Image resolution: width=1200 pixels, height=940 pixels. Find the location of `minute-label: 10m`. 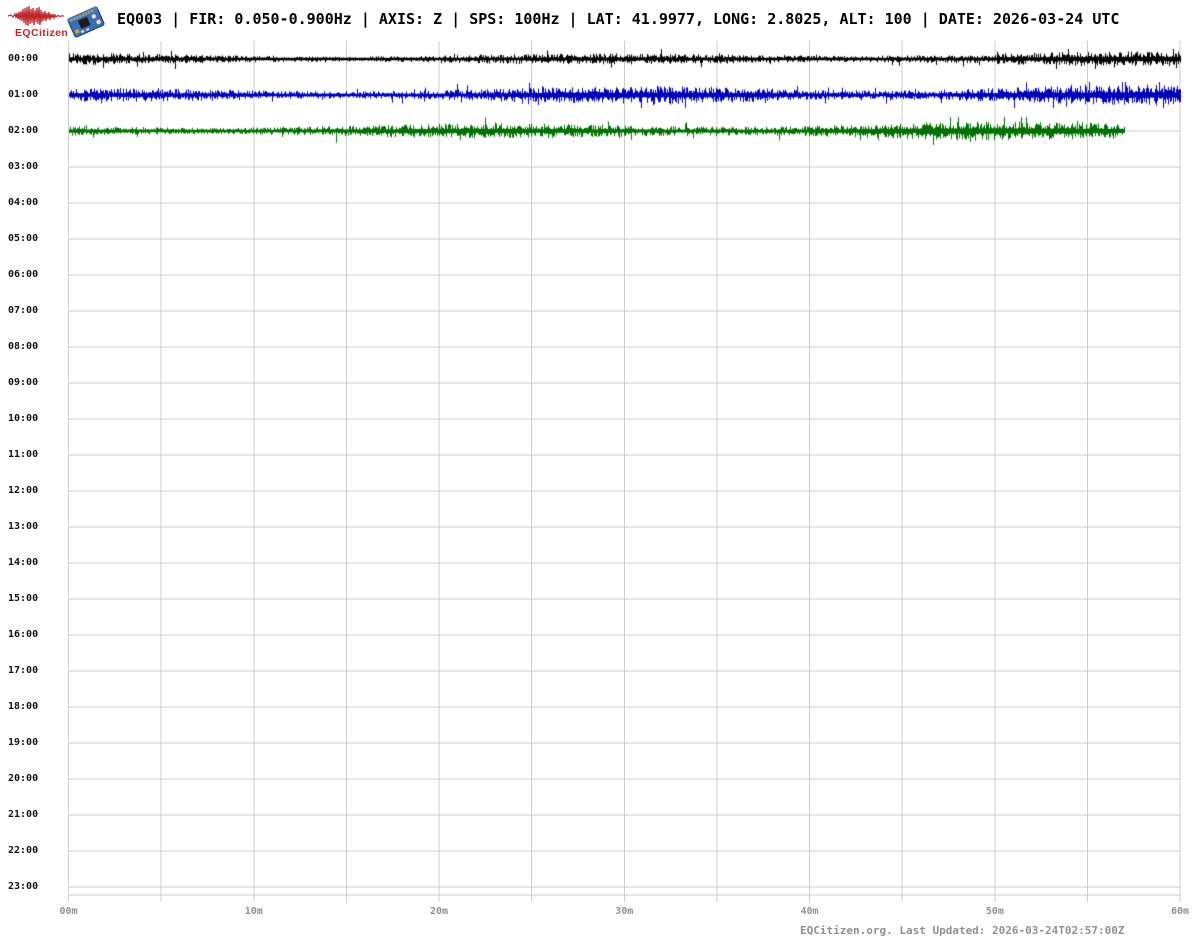

minute-label: 10m is located at coordinates (253, 911).